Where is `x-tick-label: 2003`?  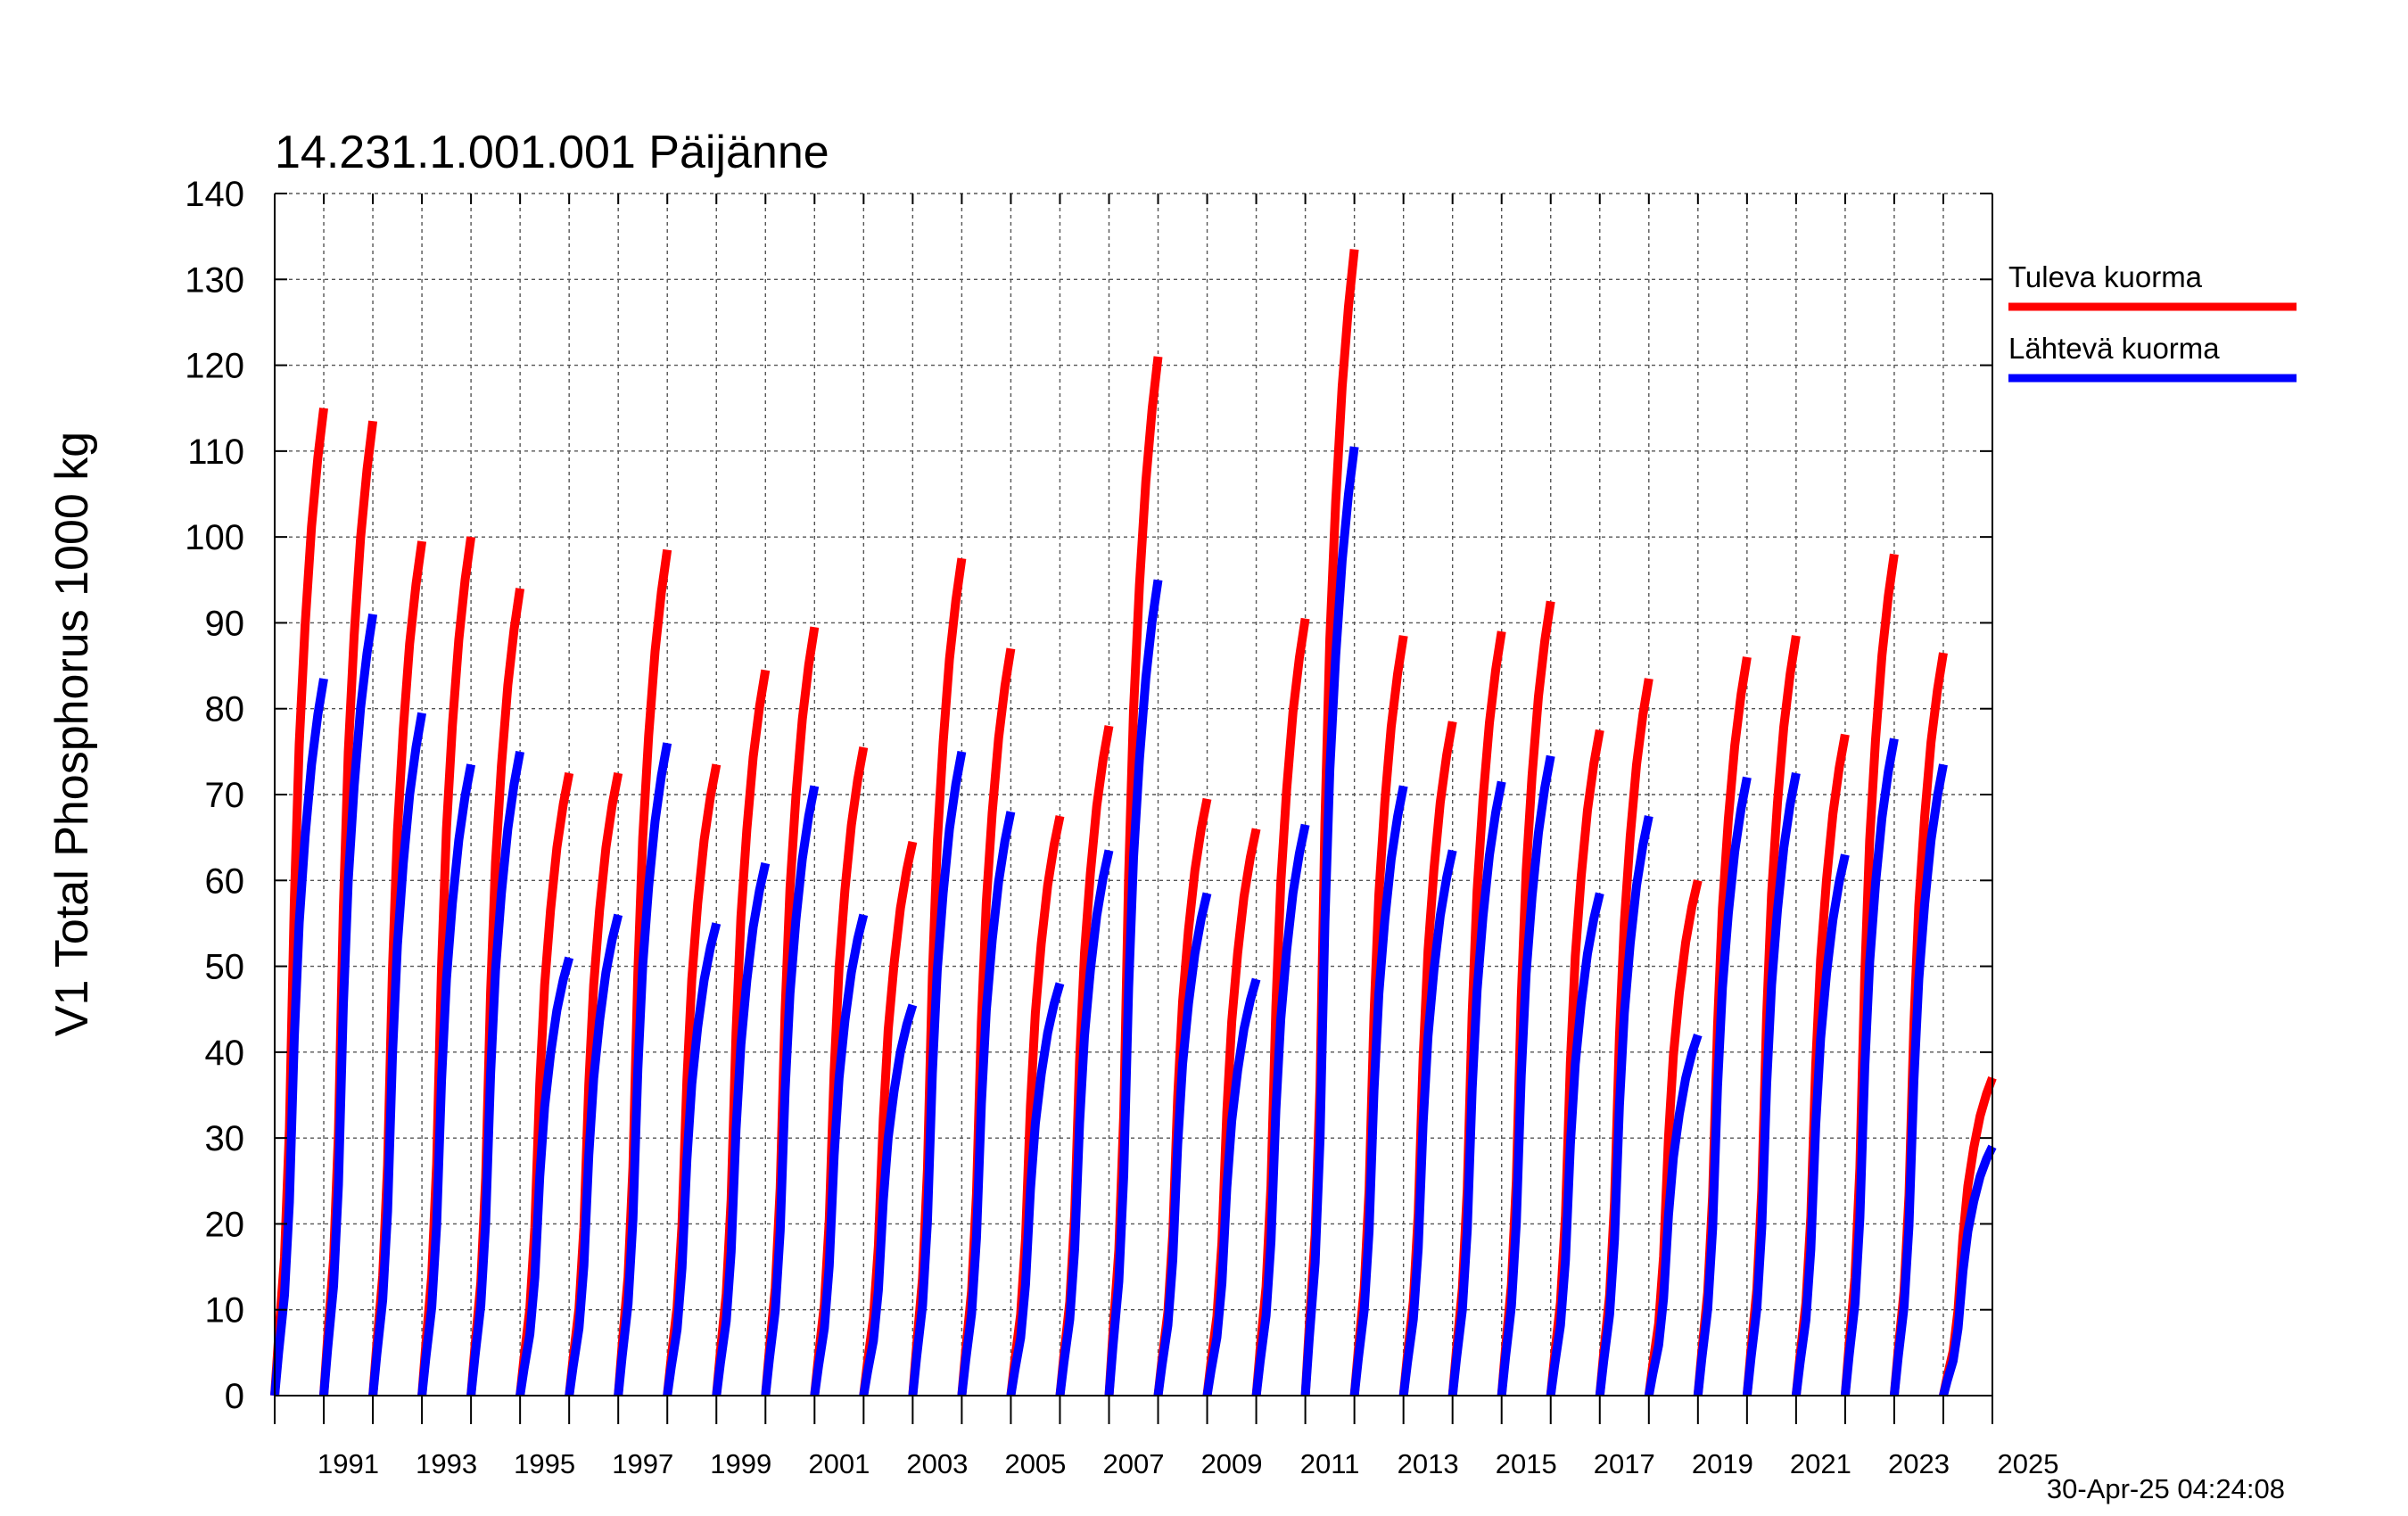 x-tick-label: 2003 is located at coordinates (937, 1463).